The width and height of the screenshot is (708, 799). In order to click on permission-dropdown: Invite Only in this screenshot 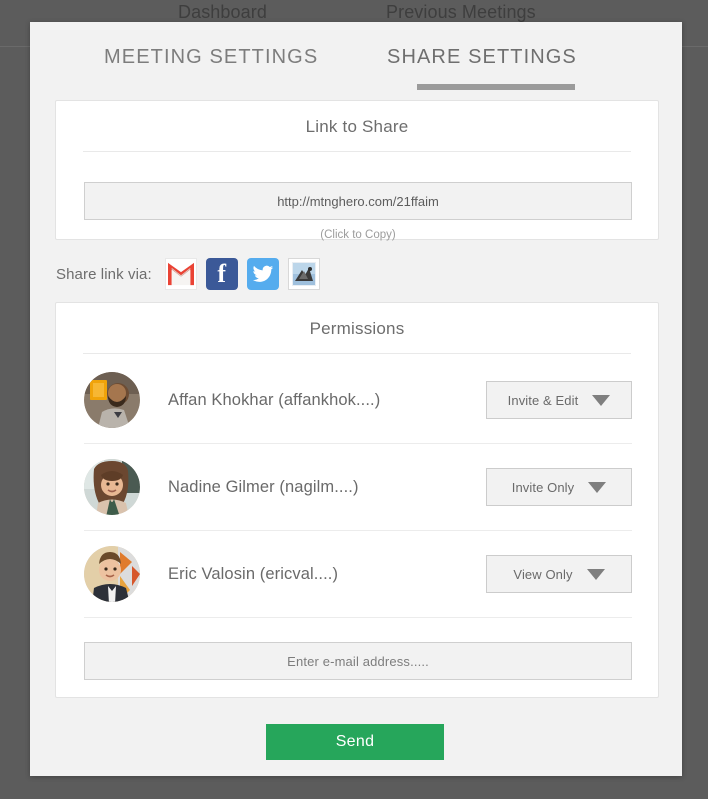, I will do `click(559, 487)`.